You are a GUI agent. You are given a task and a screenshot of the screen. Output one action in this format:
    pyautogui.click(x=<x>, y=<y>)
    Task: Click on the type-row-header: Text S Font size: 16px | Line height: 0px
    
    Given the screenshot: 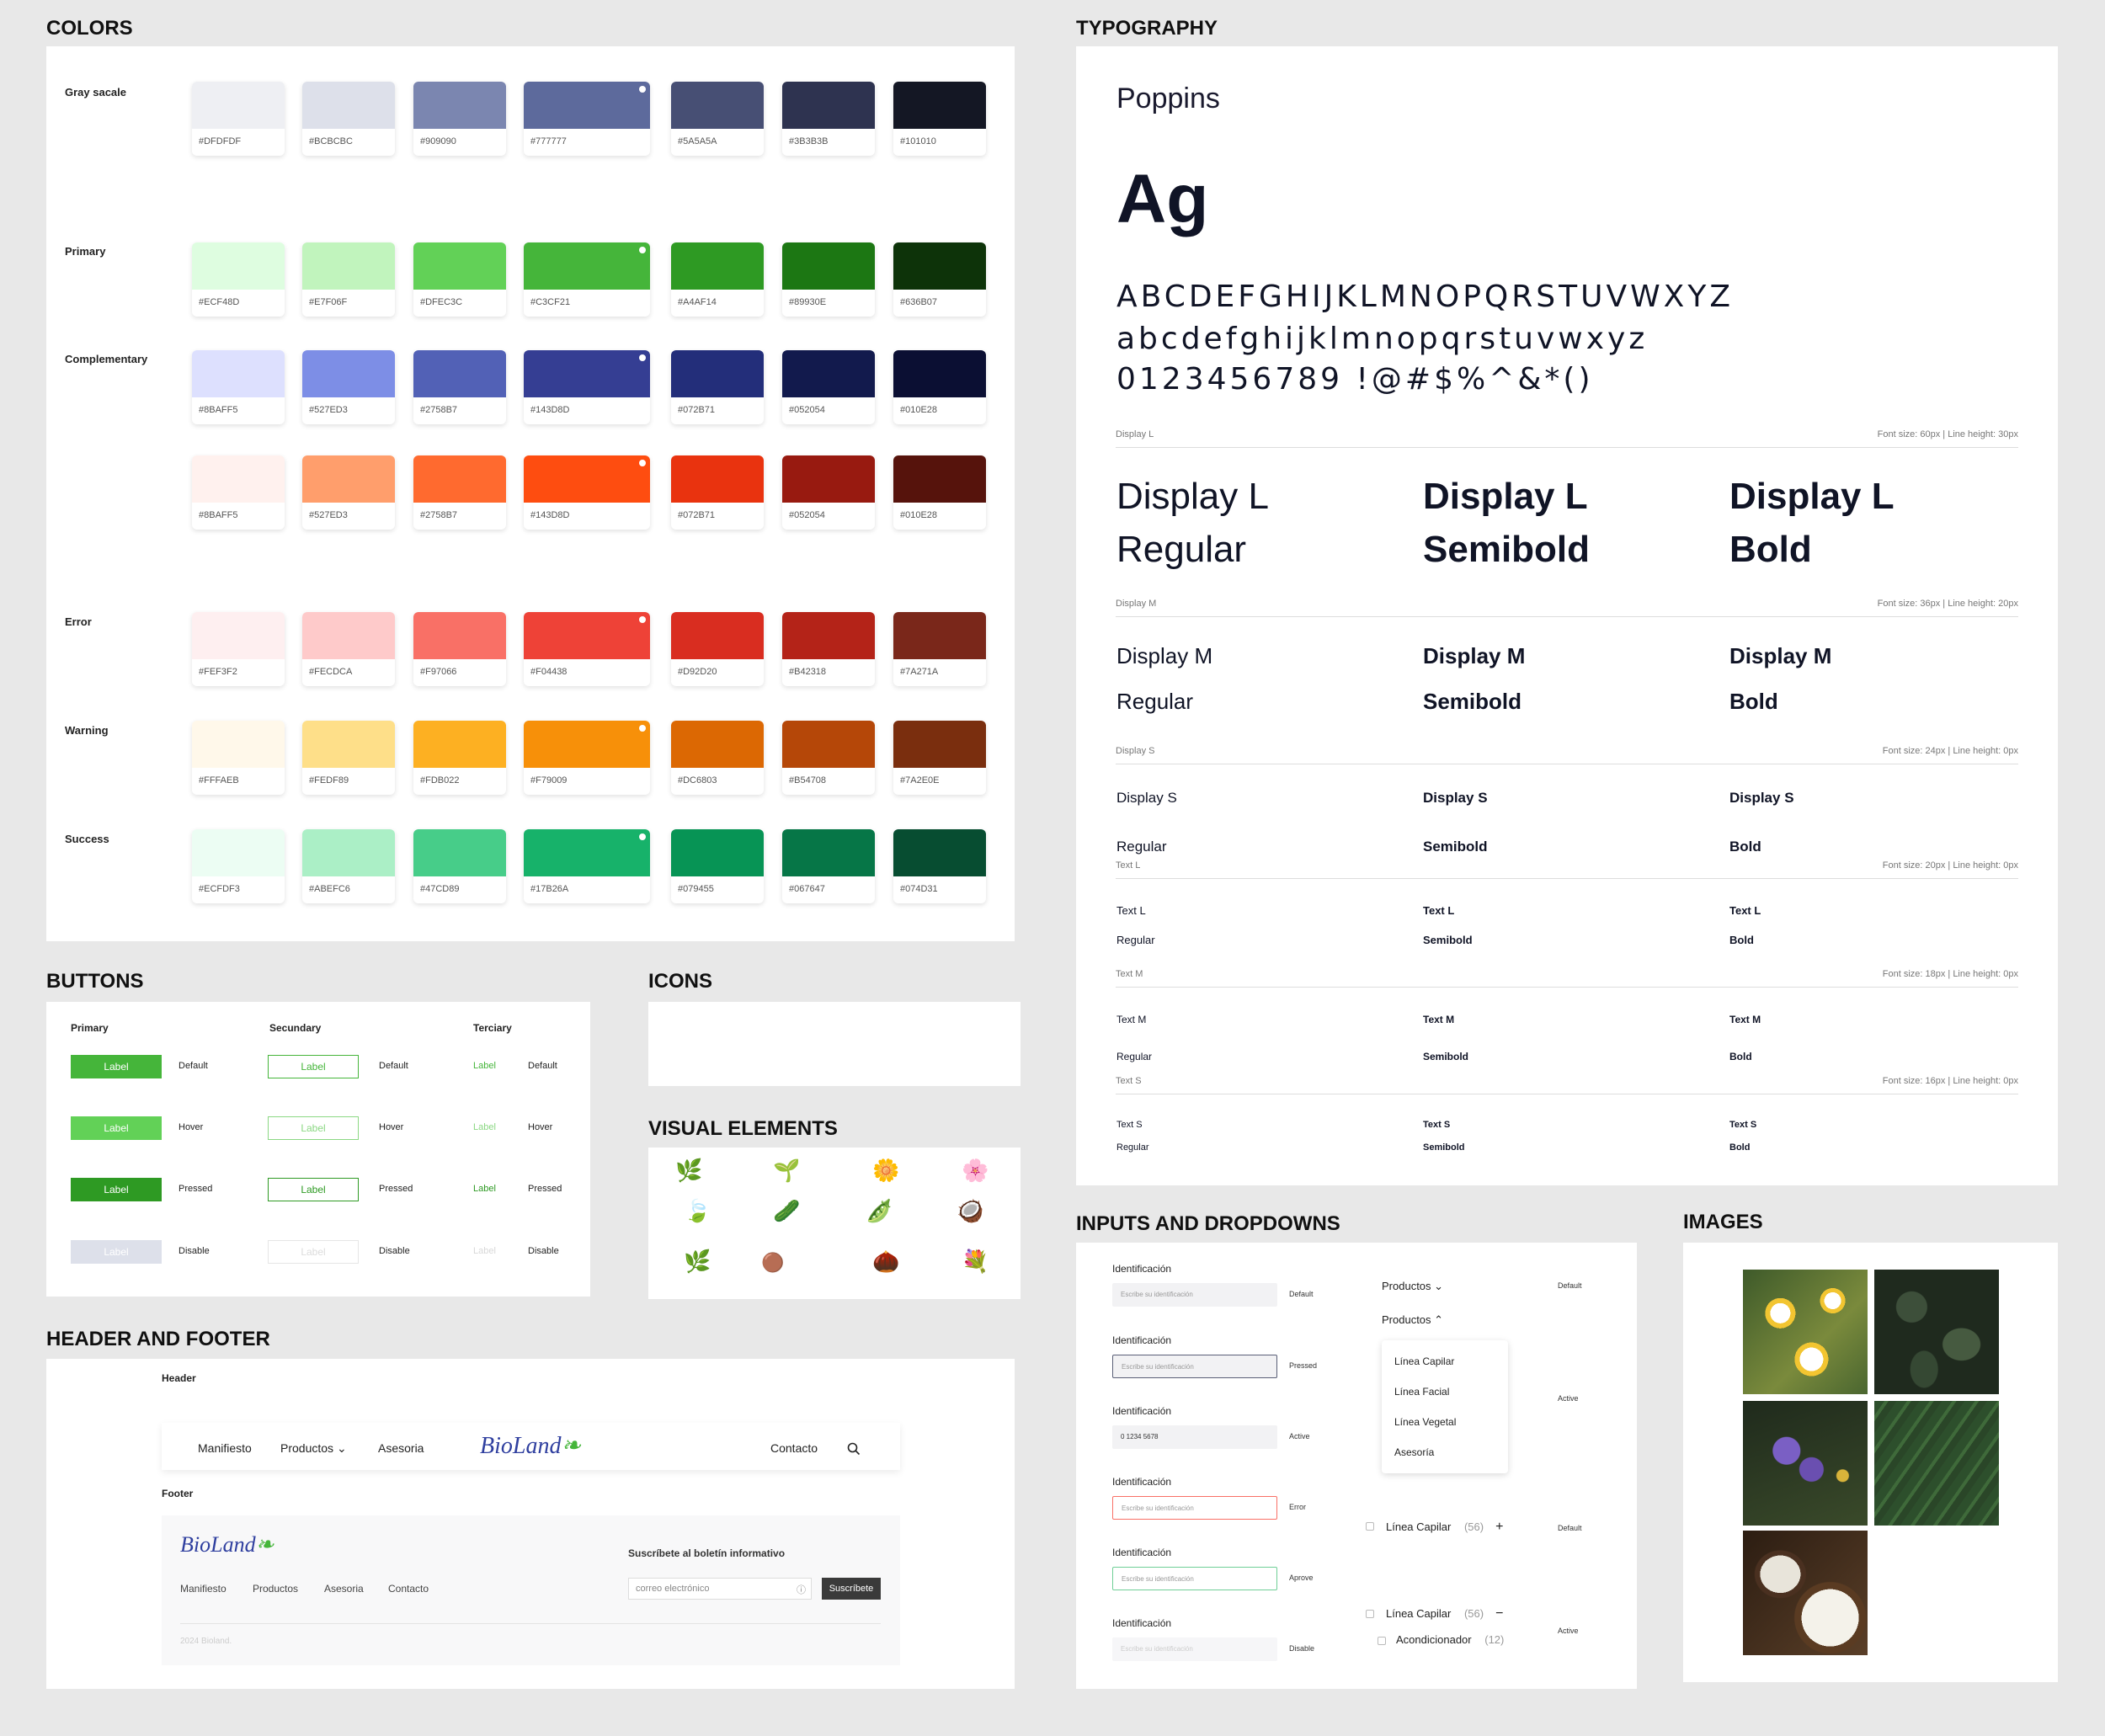 What is the action you would take?
    pyautogui.click(x=1567, y=1085)
    